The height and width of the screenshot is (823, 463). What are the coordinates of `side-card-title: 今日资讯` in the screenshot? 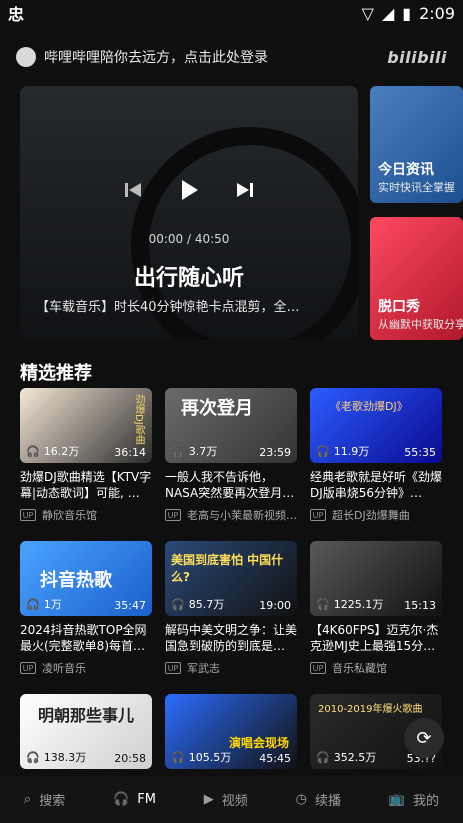 It's located at (406, 170).